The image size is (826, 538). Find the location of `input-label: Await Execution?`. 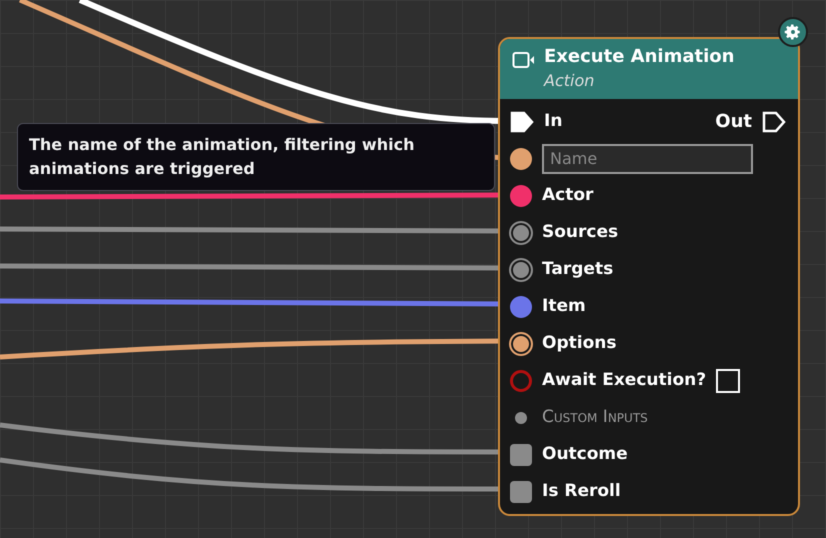

input-label: Await Execution? is located at coordinates (624, 380).